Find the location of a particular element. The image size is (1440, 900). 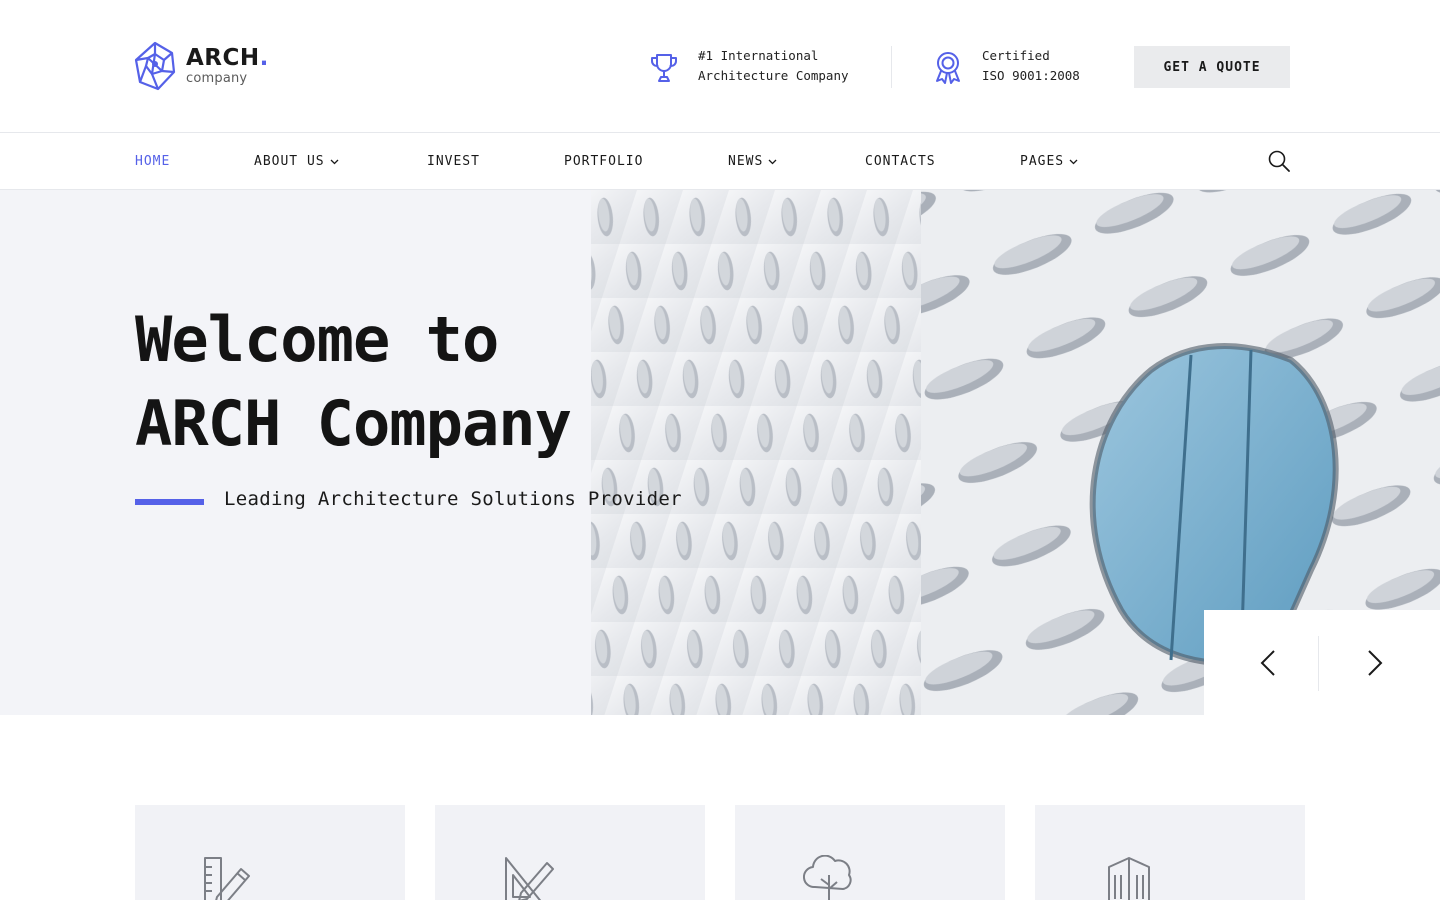

nav-item-label: NEWS is located at coordinates (746, 161).